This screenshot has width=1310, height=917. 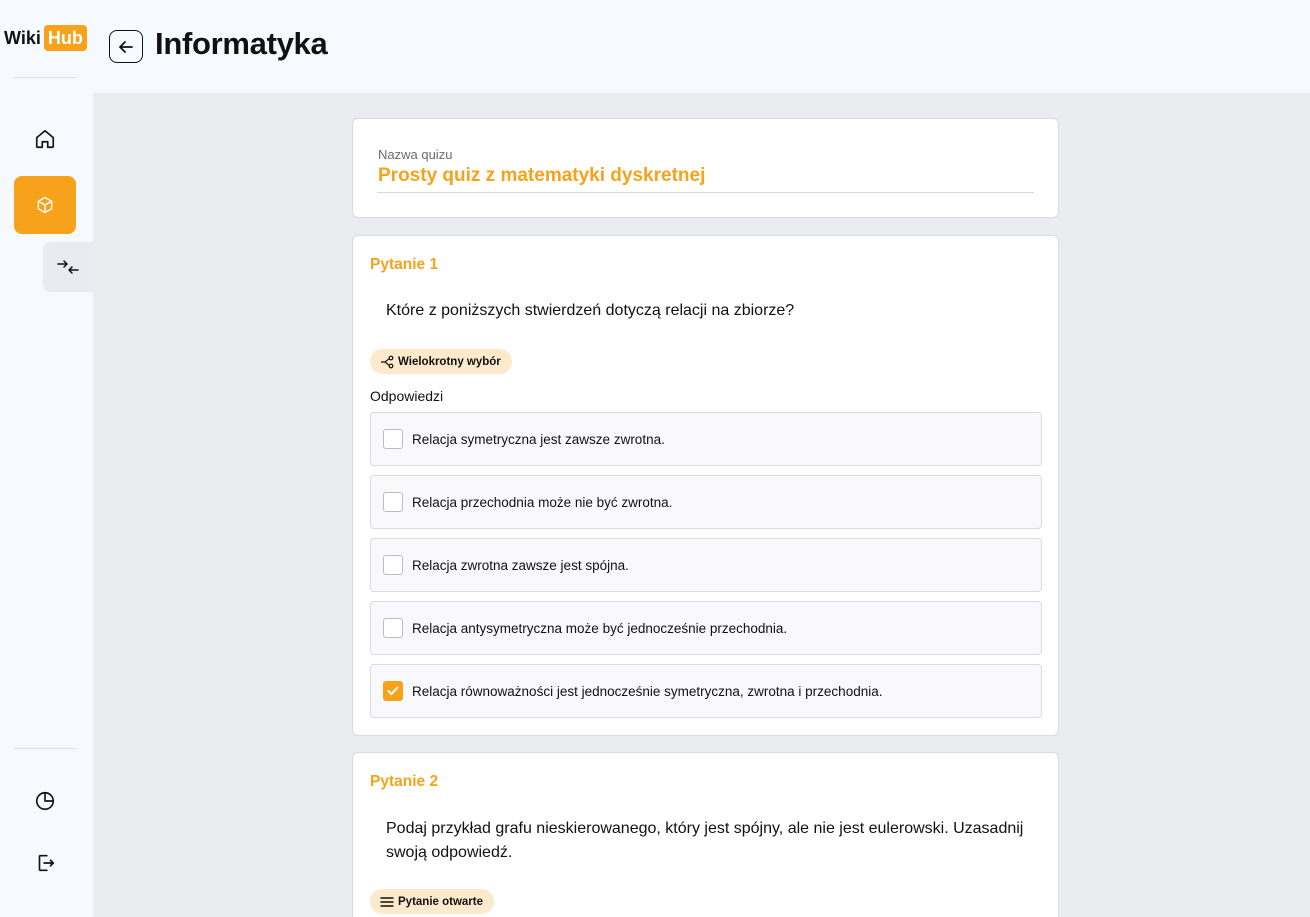 I want to click on cube-icon, so click(x=45, y=205).